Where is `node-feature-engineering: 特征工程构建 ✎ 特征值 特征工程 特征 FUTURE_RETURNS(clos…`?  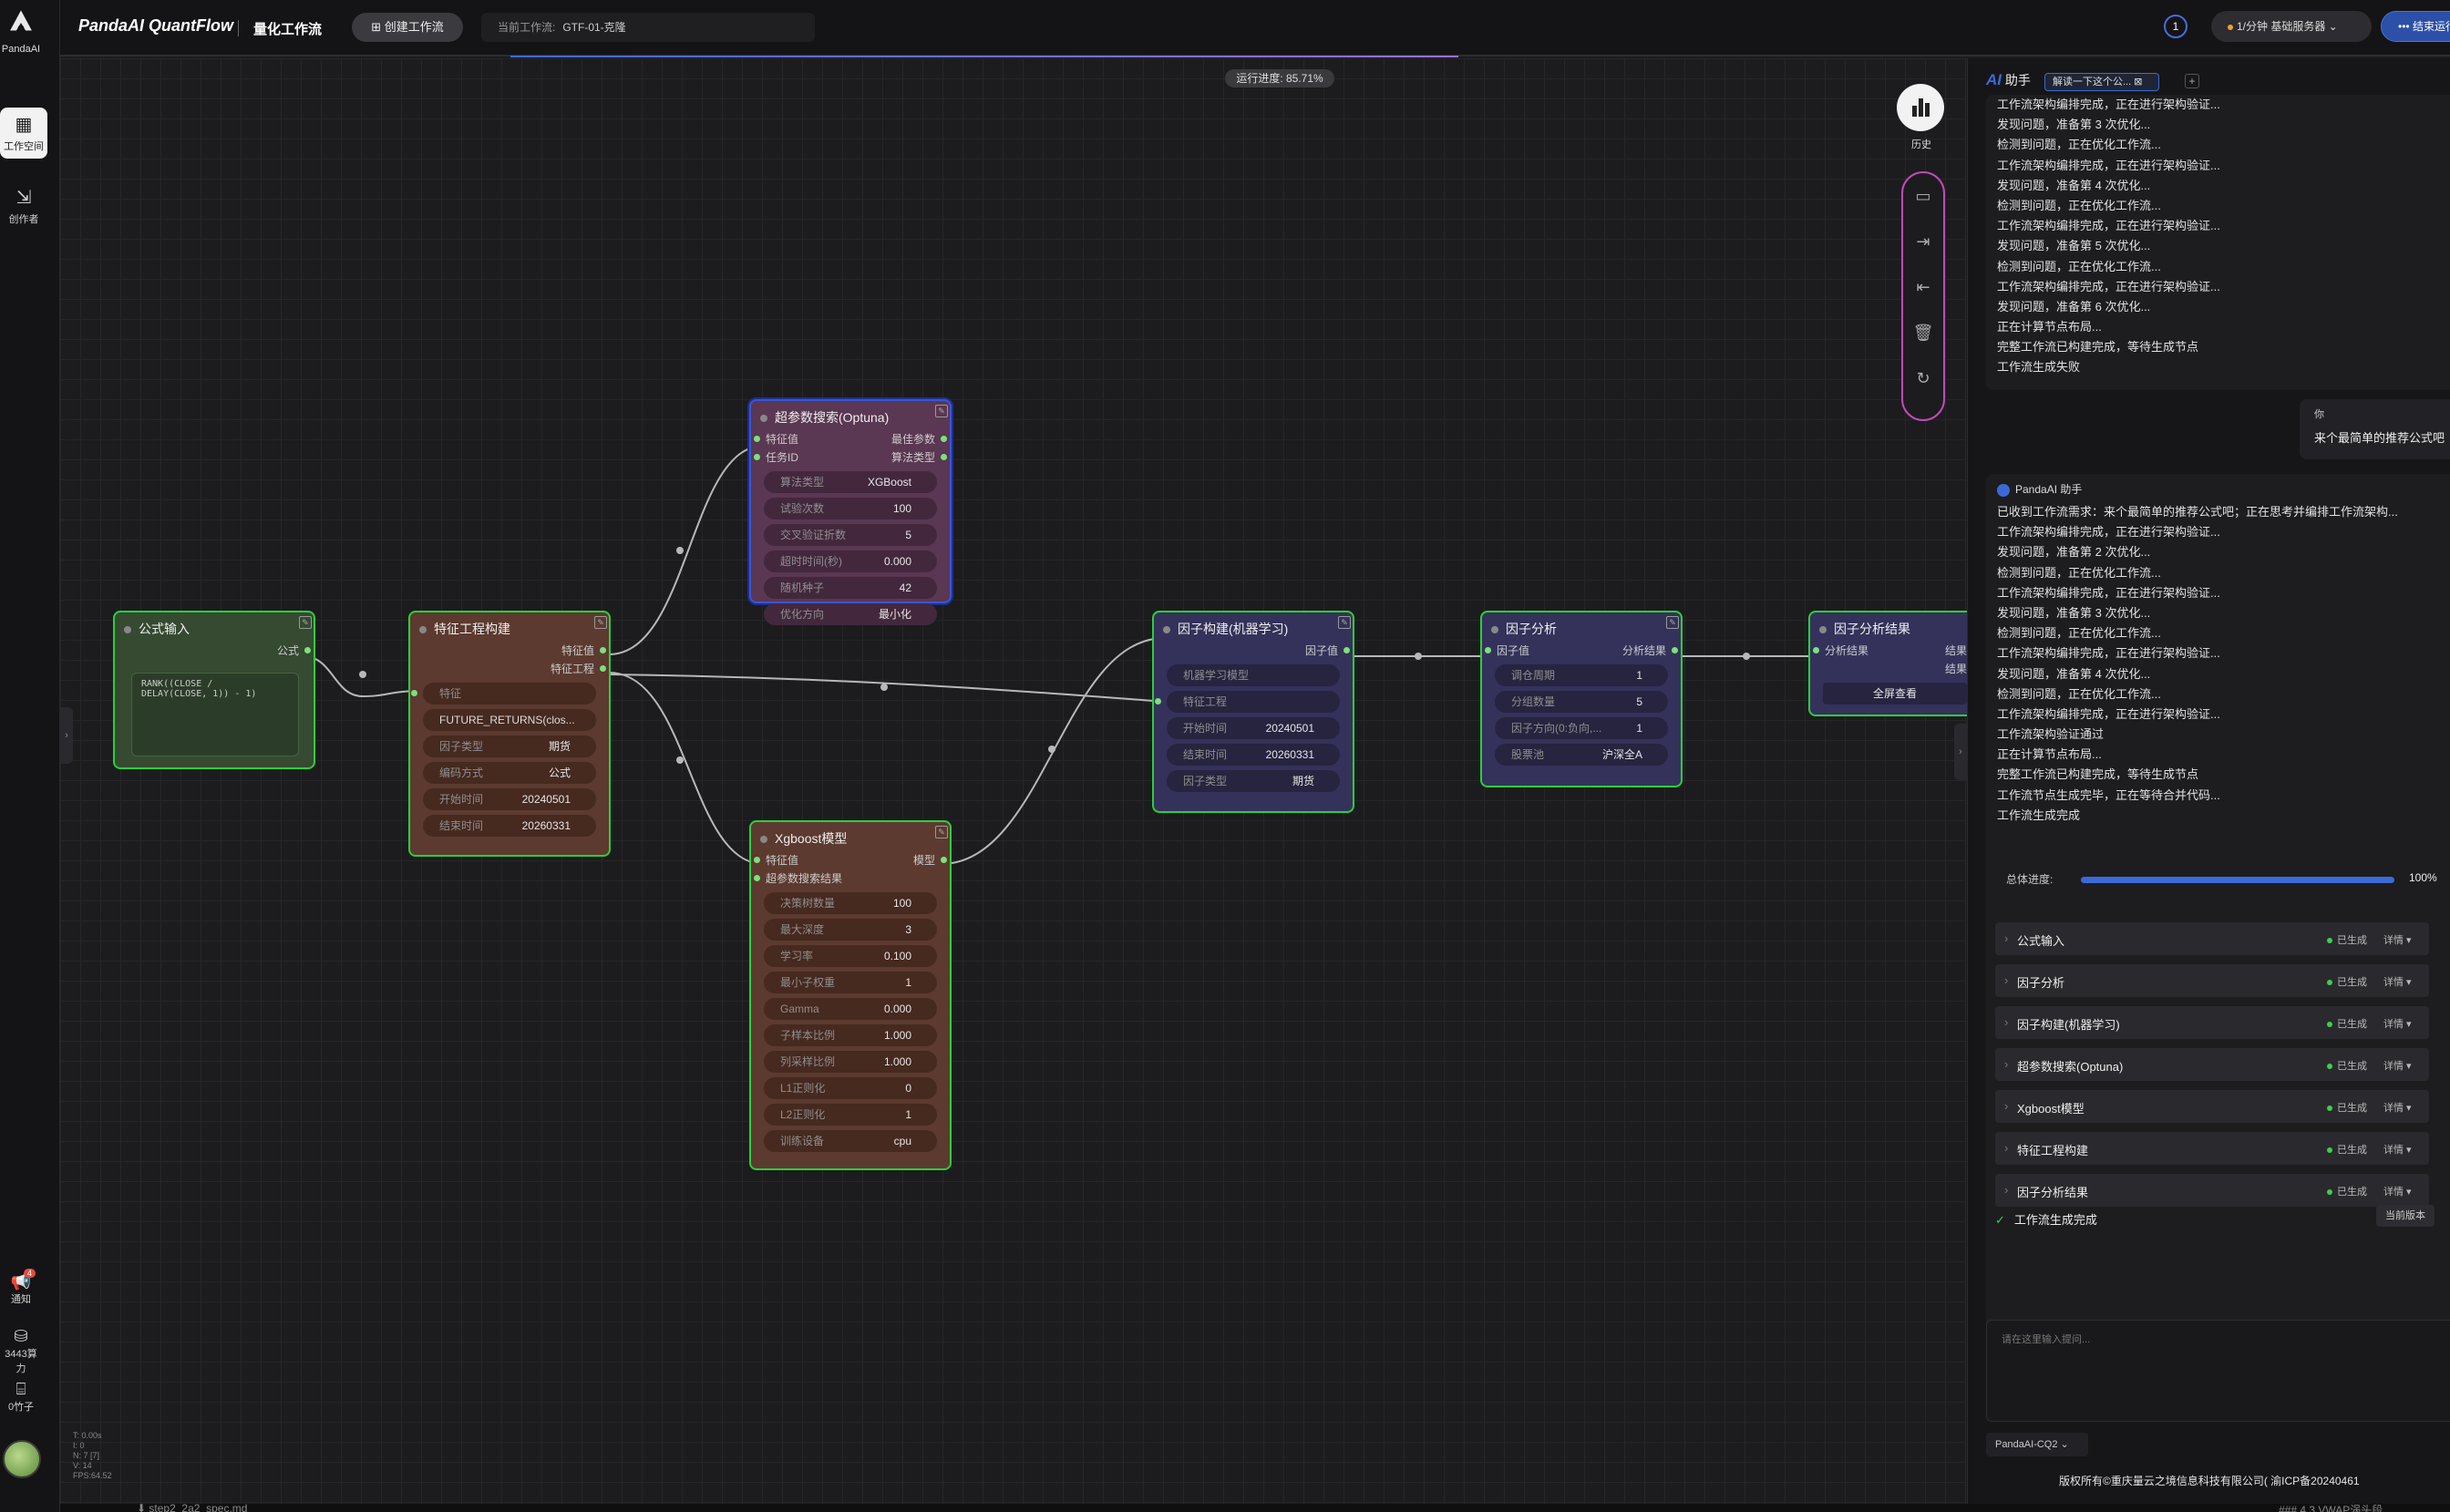
node-feature-engineering: 特征工程构建 ✎ 特征值 特征工程 特征 FUTURE_RETURNS(clos… is located at coordinates (510, 734).